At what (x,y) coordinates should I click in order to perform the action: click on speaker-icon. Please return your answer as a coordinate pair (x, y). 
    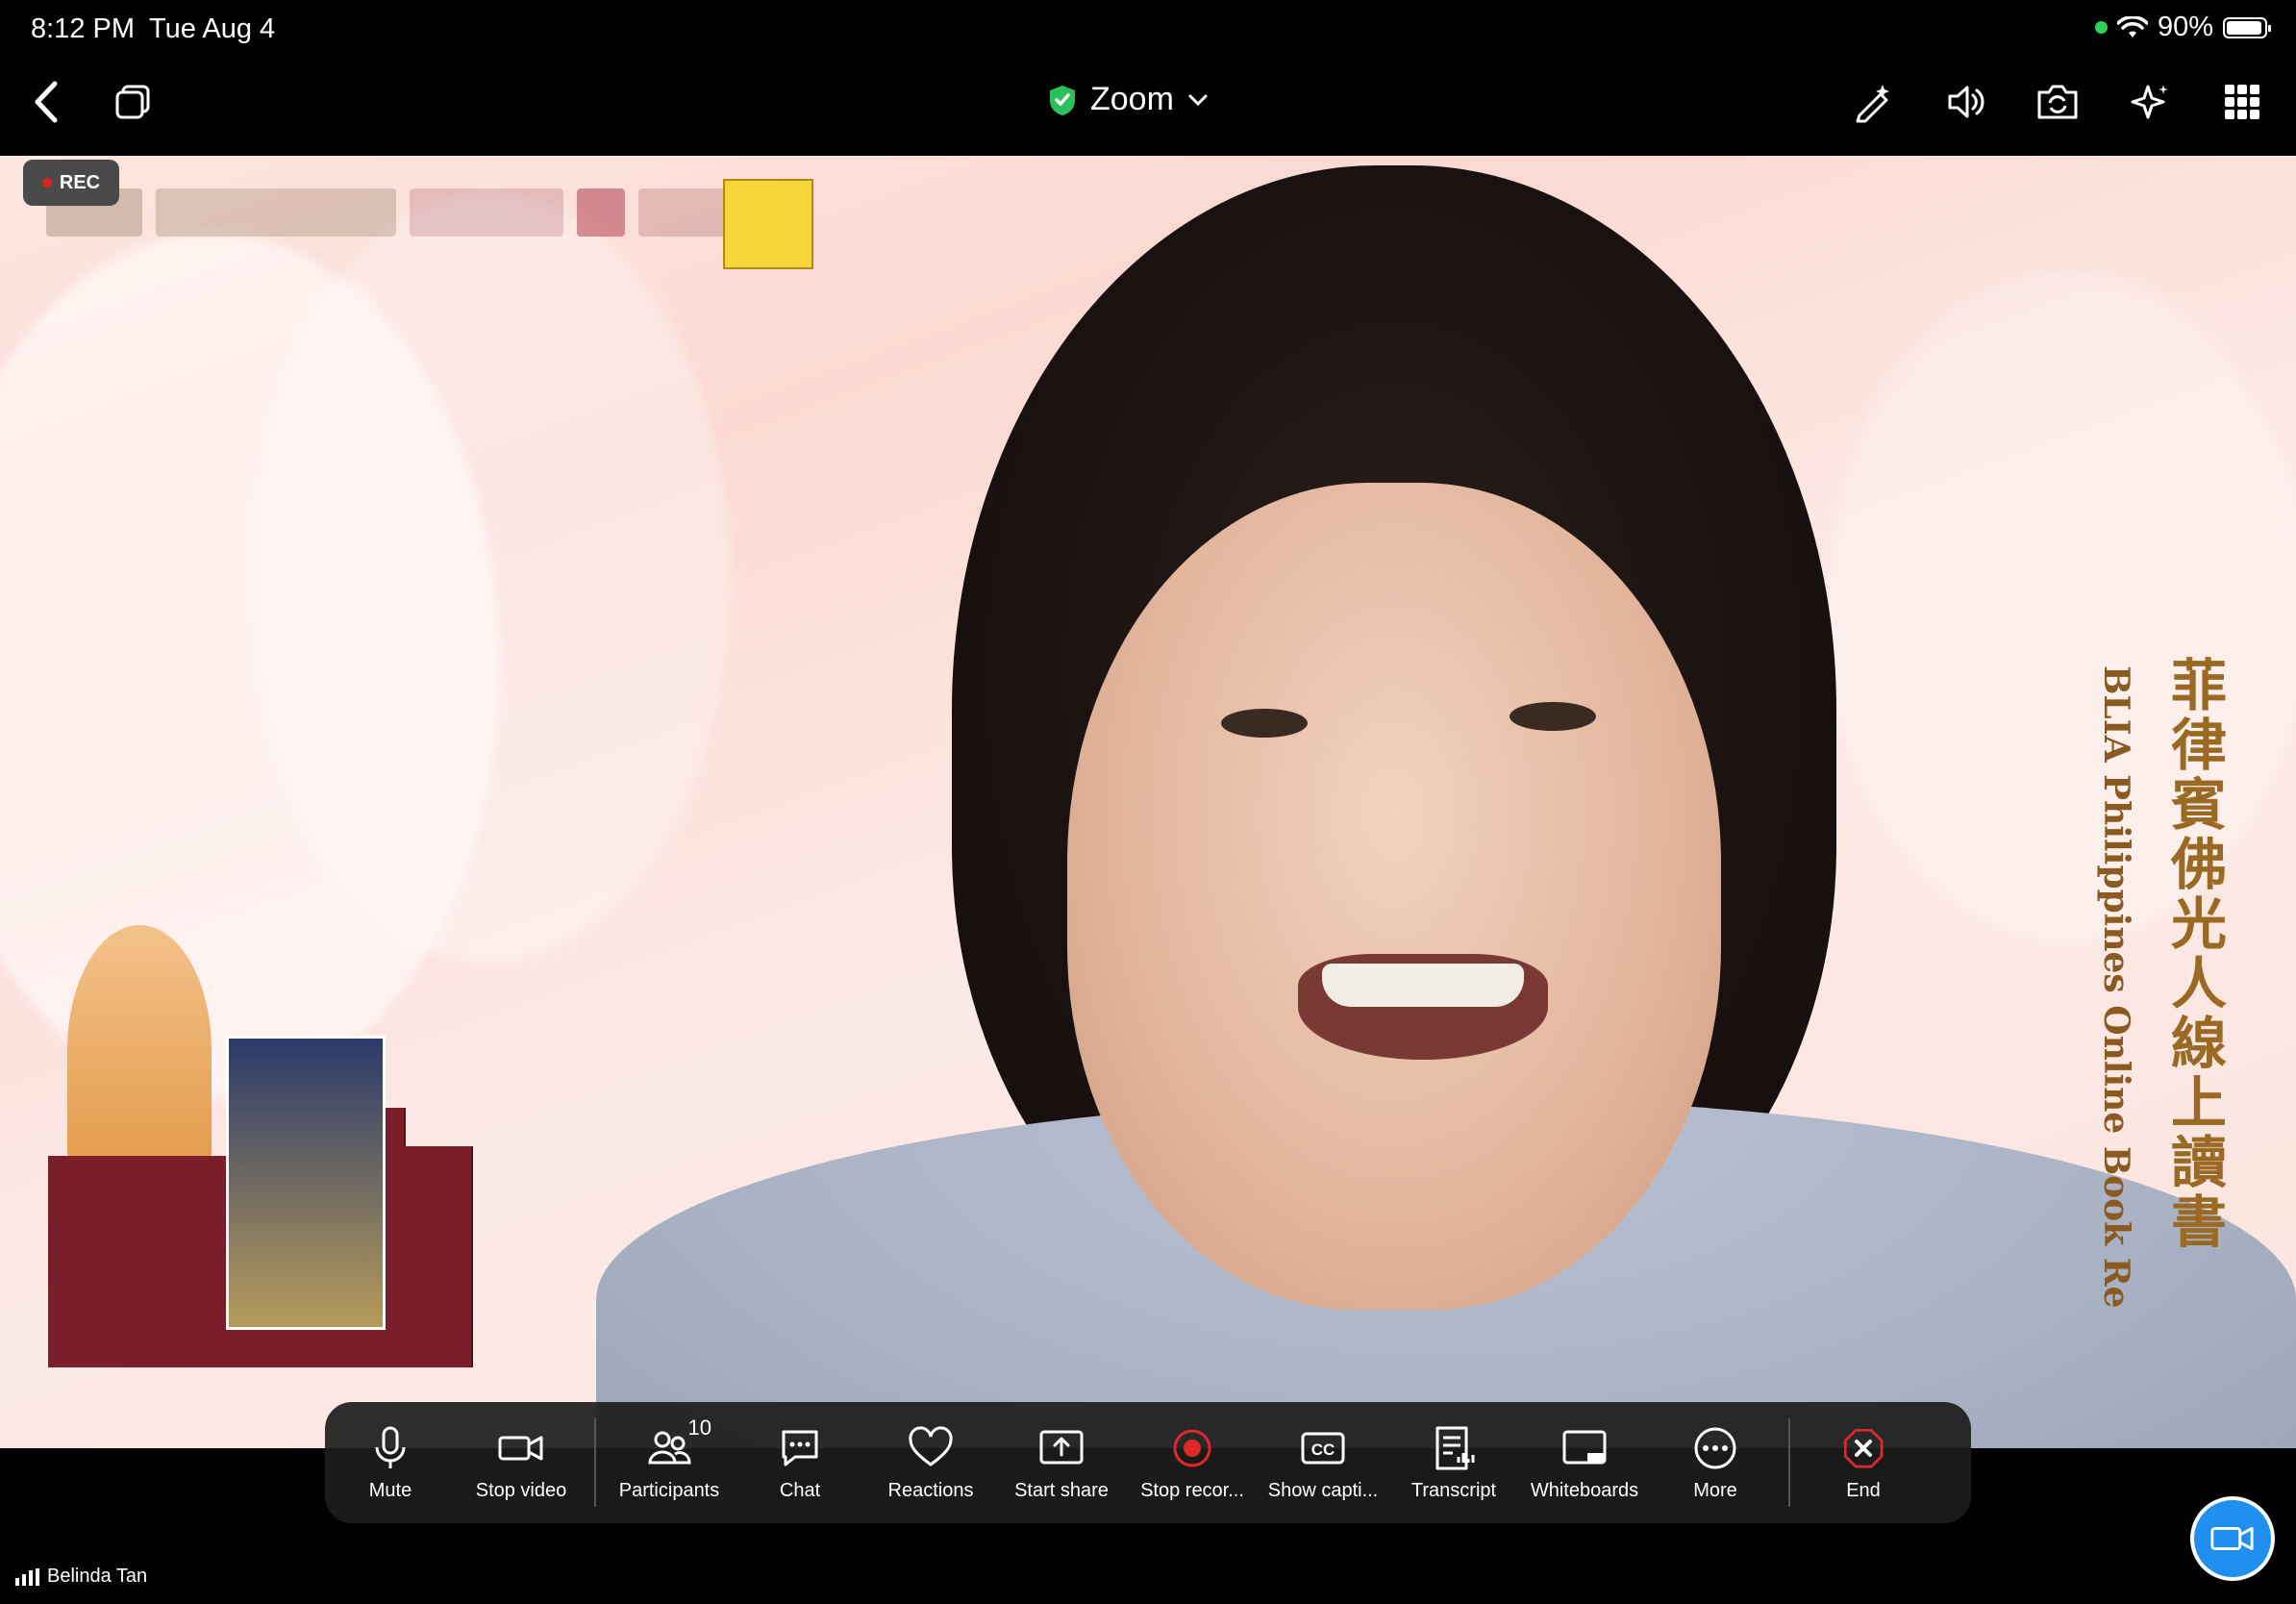
    Looking at the image, I should click on (1966, 102).